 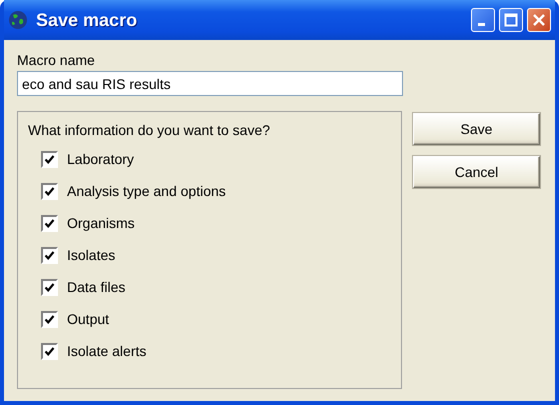 I want to click on checkbox-label: Organisms, so click(x=101, y=223).